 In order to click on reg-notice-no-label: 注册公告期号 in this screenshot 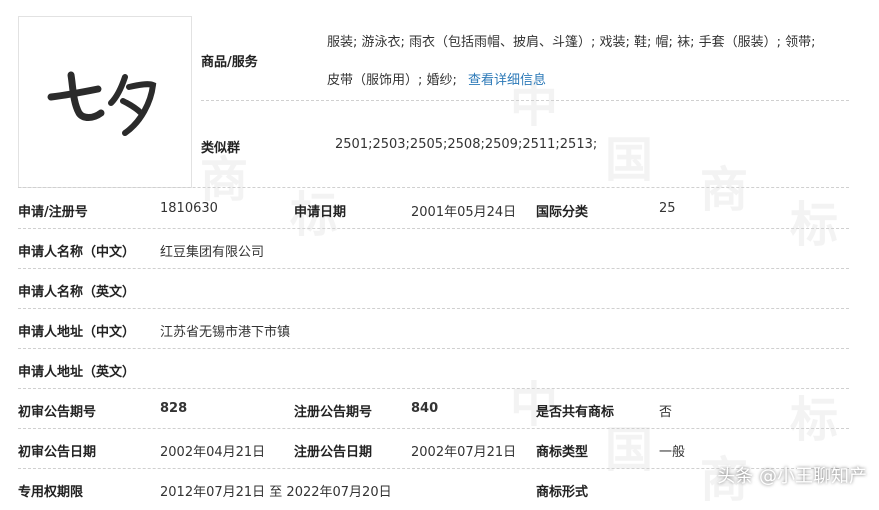, I will do `click(333, 412)`.